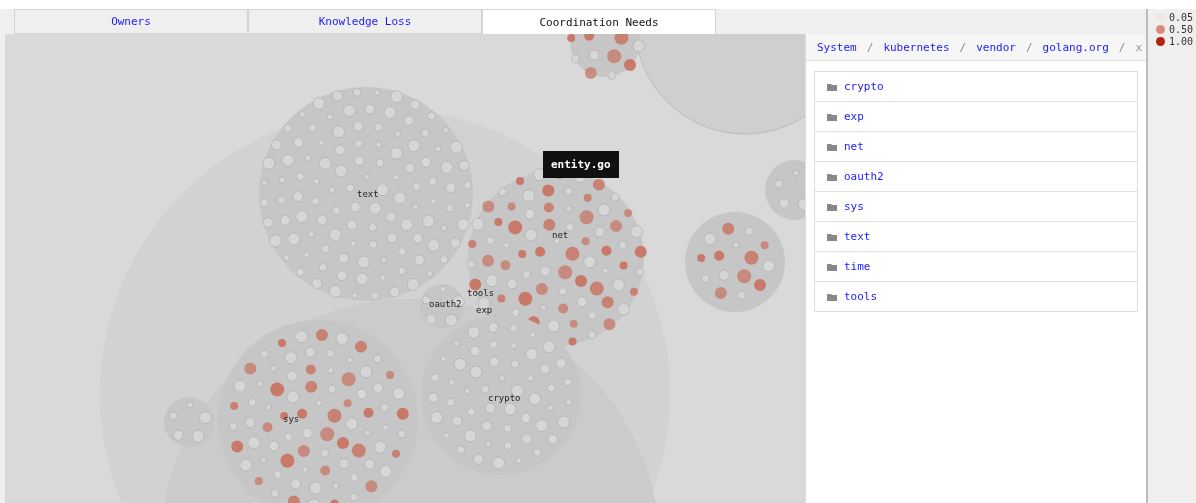 This screenshot has height=503, width=1196. What do you see at coordinates (1181, 41) in the screenshot?
I see `legend-label: 1.00` at bounding box center [1181, 41].